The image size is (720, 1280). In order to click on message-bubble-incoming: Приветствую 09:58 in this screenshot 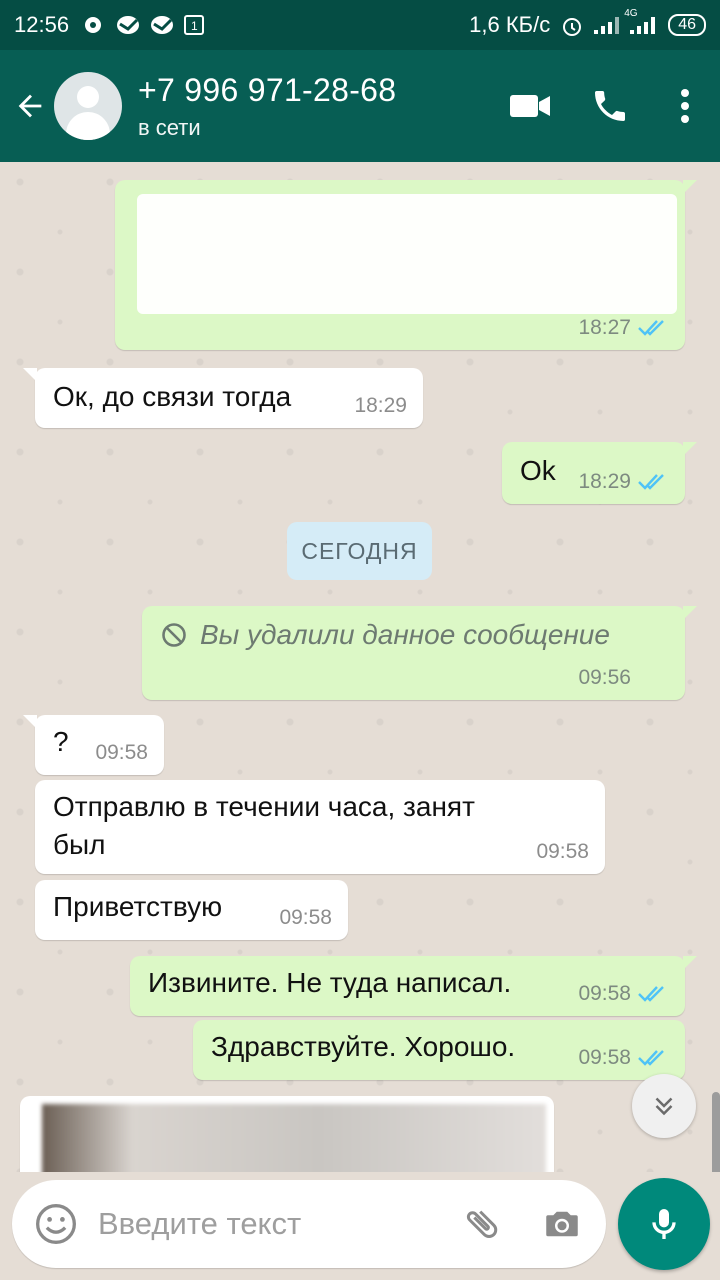, I will do `click(191, 910)`.